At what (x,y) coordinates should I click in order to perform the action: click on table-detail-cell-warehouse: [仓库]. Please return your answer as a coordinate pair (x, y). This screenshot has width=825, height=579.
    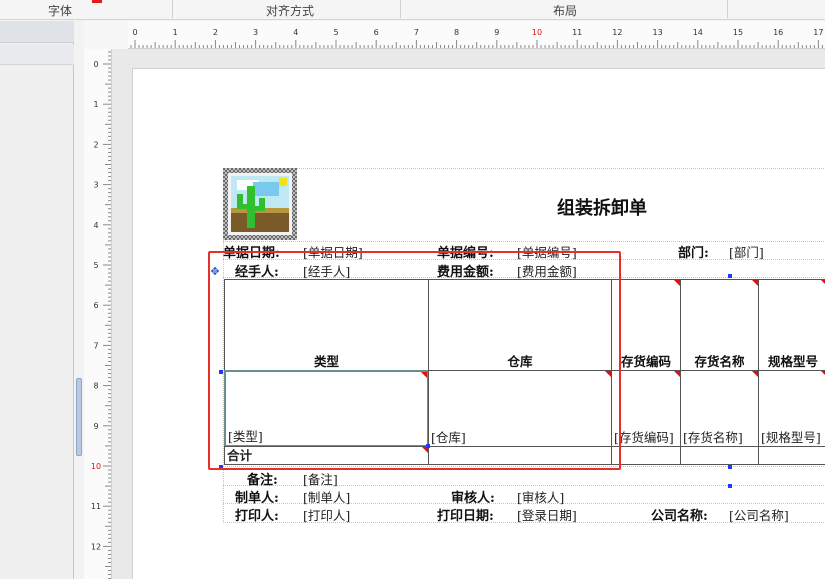
    Looking at the image, I should click on (520, 408).